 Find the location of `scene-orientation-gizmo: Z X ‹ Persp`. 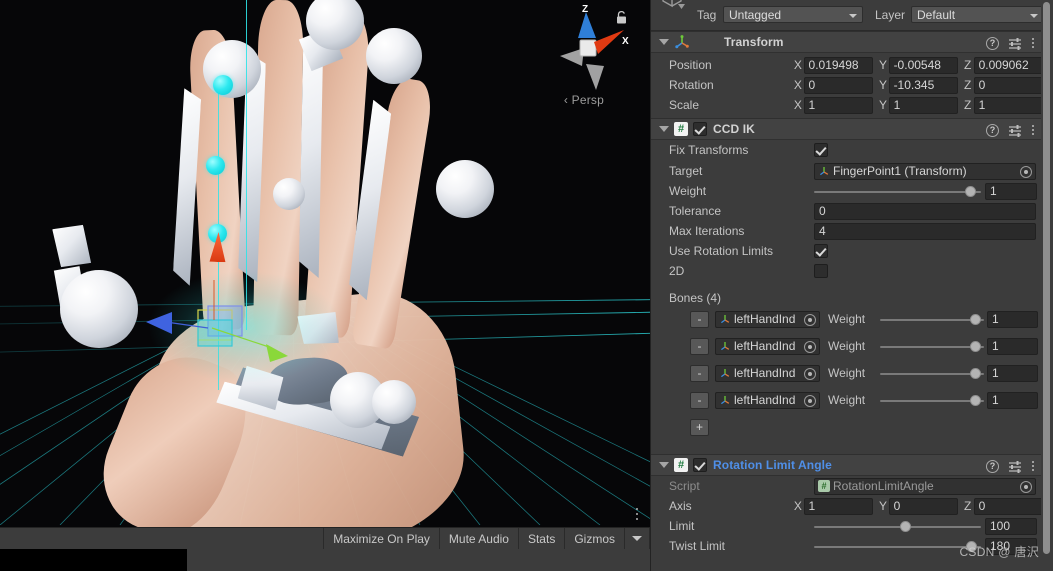

scene-orientation-gizmo: Z X ‹ Persp is located at coordinates (584, 59).